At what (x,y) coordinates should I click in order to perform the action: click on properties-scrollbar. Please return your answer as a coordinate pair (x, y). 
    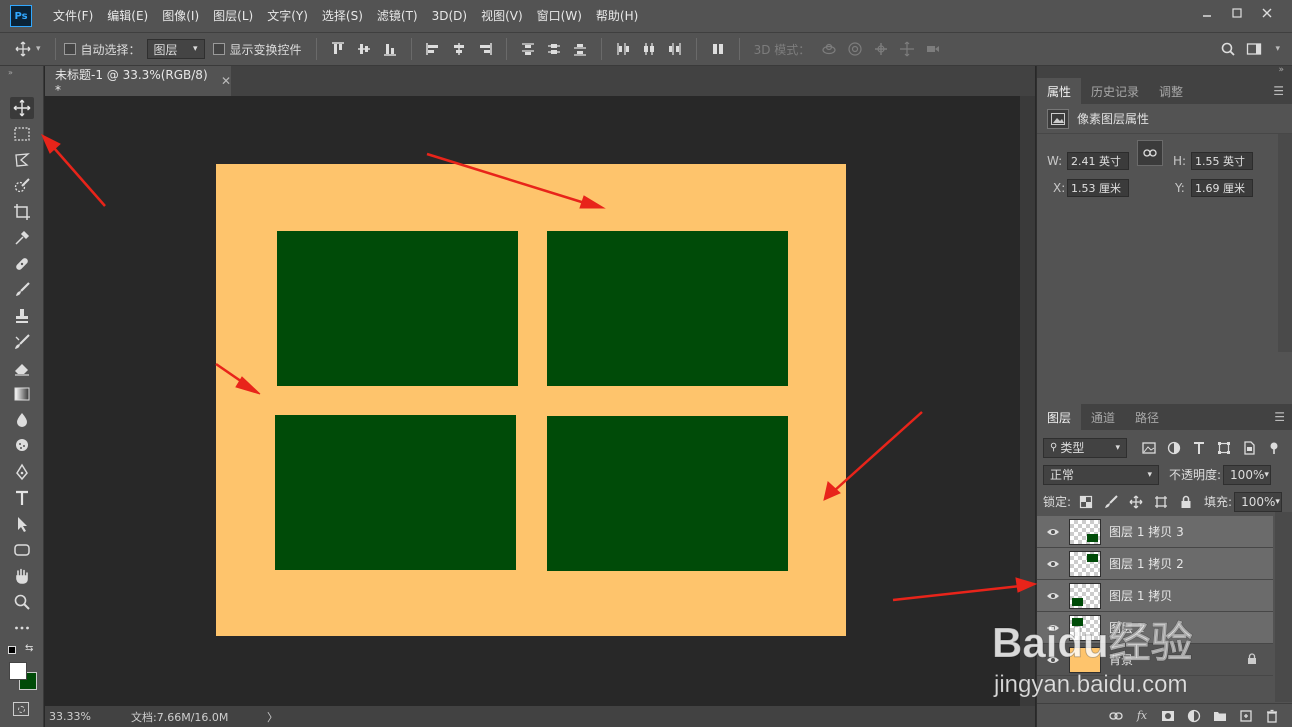
    Looking at the image, I should click on (1285, 243).